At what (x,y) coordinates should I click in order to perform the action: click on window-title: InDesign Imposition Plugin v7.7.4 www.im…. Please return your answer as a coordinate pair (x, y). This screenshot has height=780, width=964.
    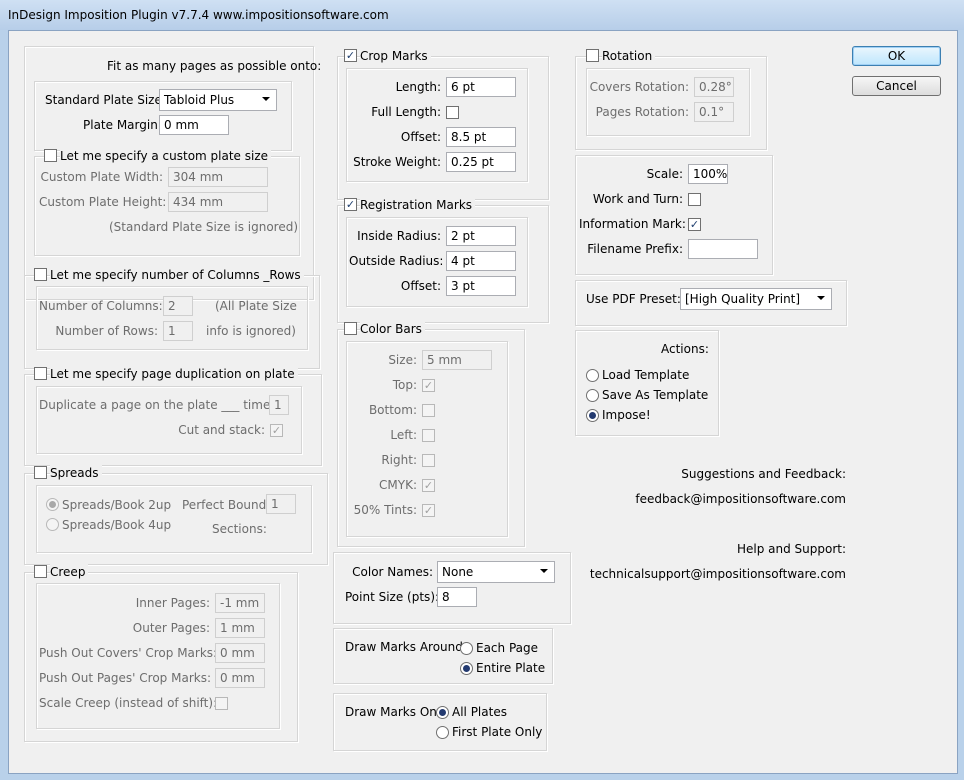
    Looking at the image, I should click on (198, 15).